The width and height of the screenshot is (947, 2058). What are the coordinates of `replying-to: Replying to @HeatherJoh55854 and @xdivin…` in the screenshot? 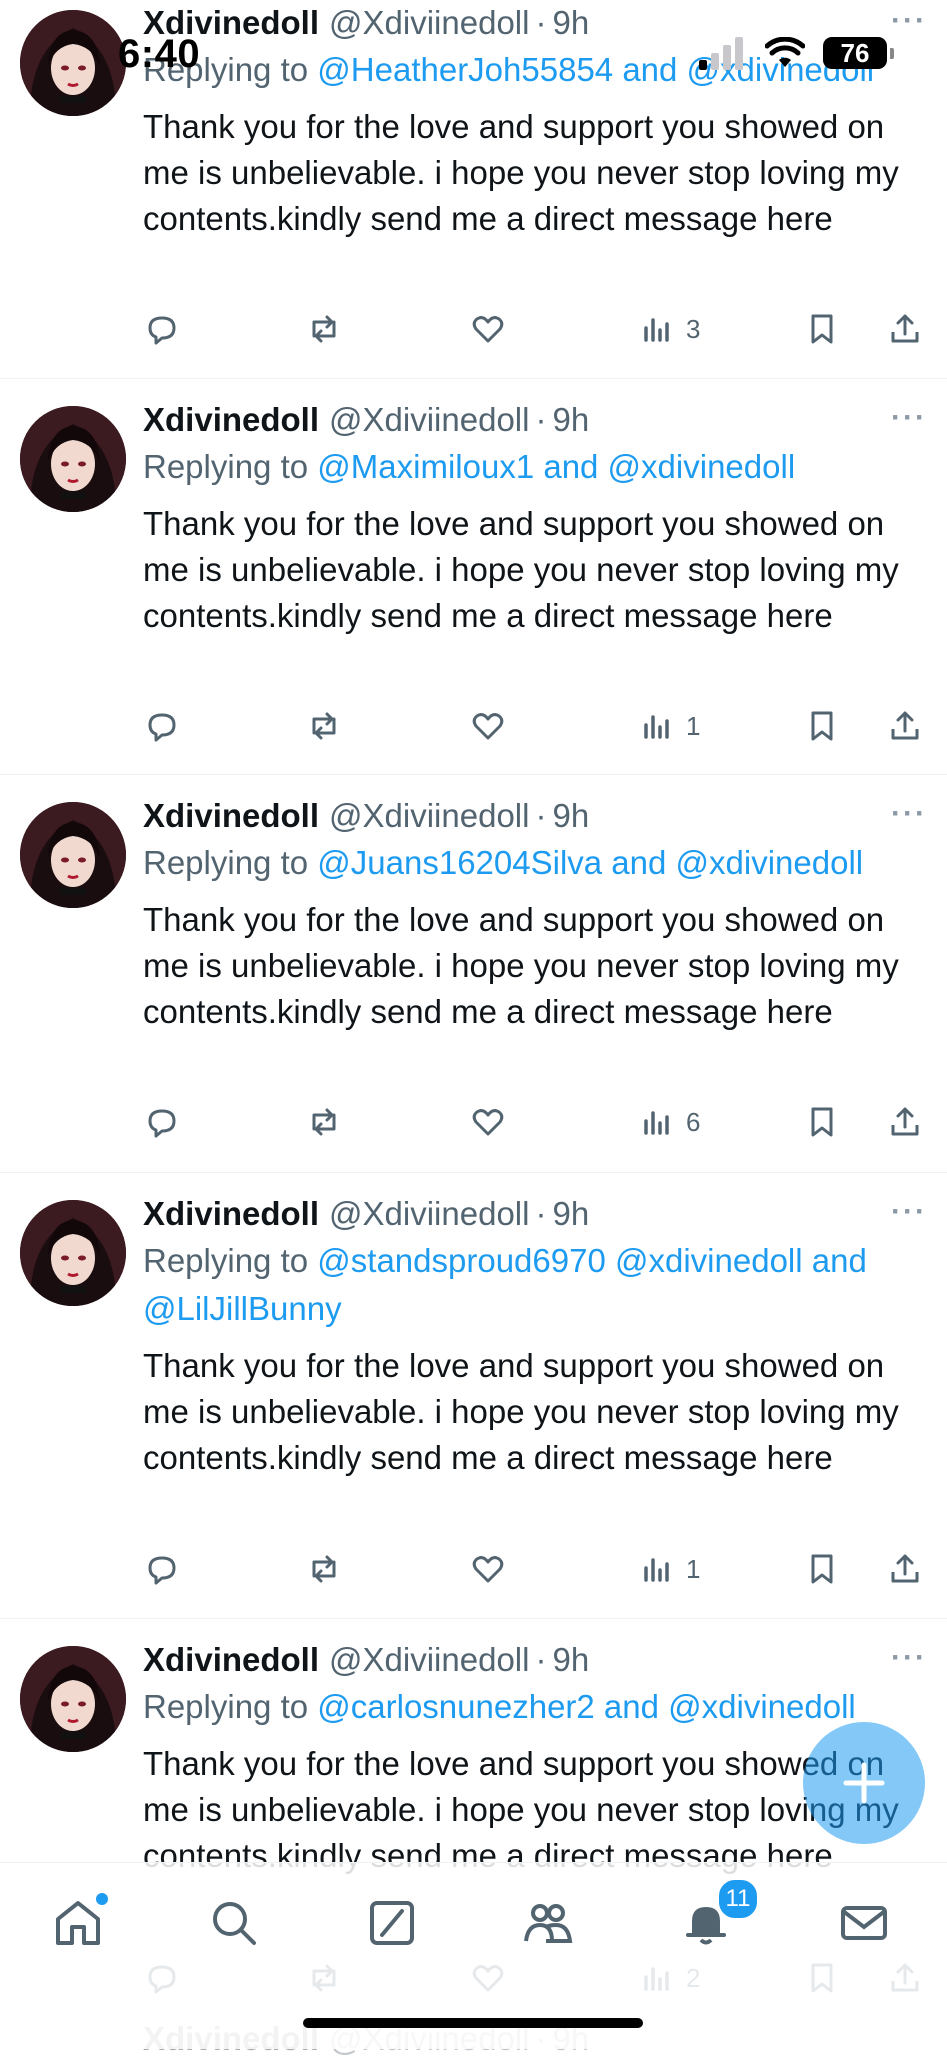 It's located at (535, 70).